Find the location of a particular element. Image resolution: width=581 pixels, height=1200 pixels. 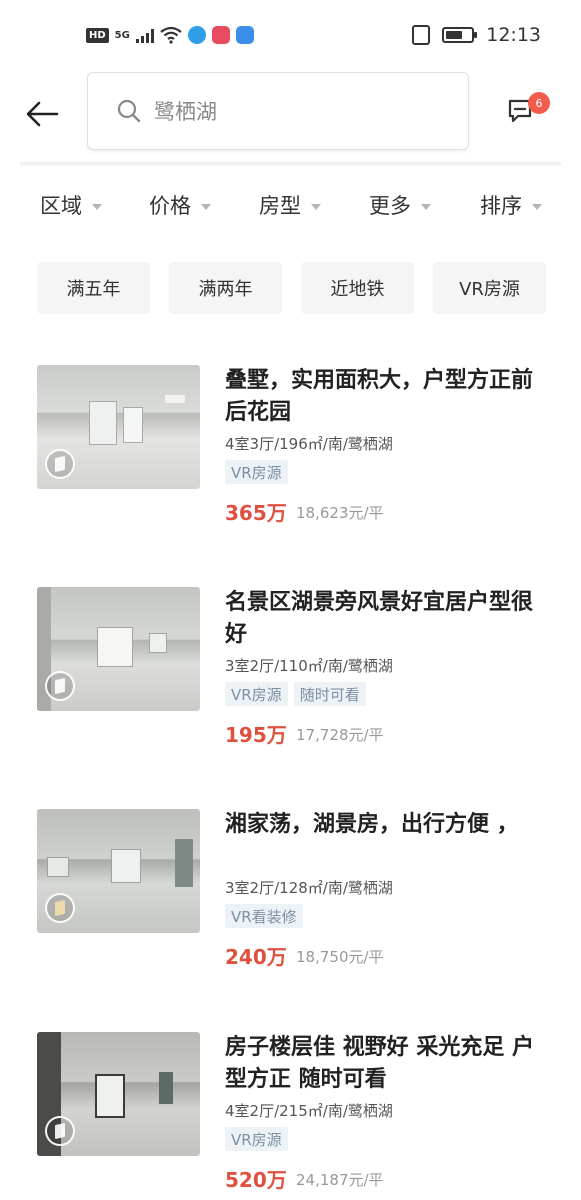

filter-sort: 排序 is located at coordinates (511, 205).